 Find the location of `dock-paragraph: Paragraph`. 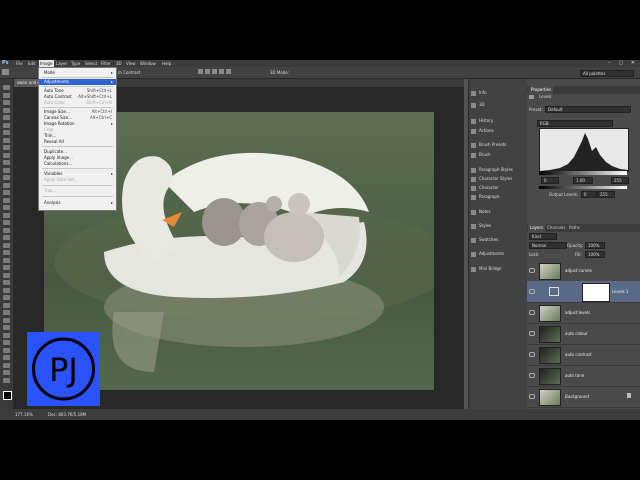

dock-paragraph: Paragraph is located at coordinates (498, 196).